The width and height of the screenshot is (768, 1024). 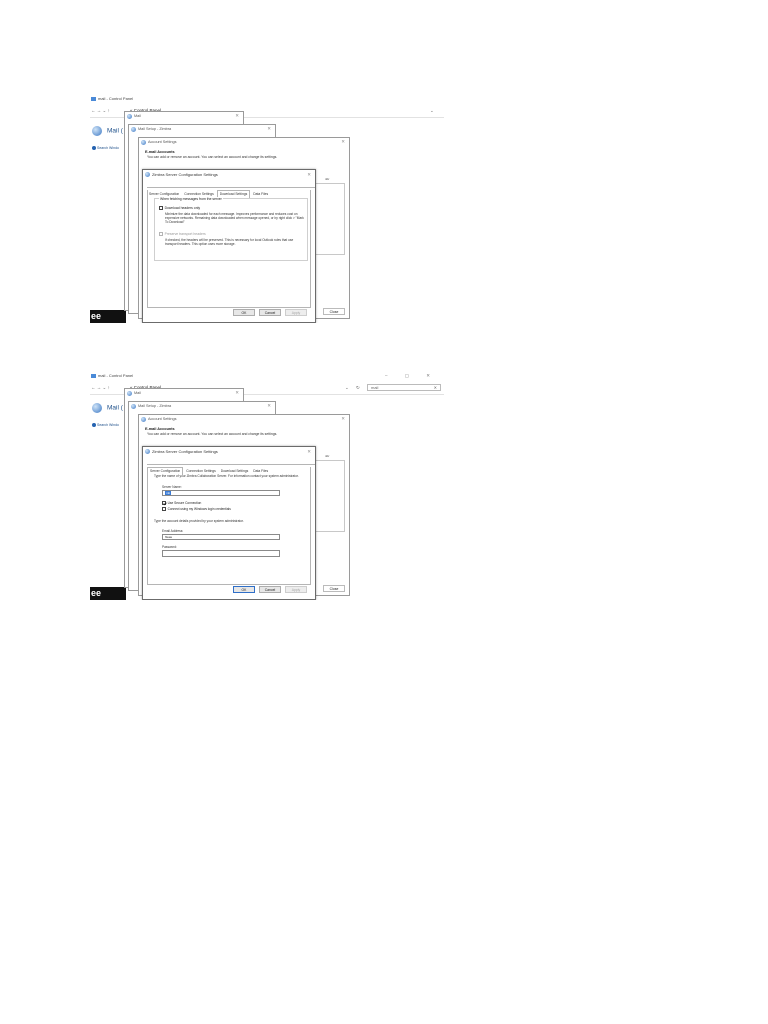 I want to click on preserve-headers-checkbox, so click(x=161, y=234).